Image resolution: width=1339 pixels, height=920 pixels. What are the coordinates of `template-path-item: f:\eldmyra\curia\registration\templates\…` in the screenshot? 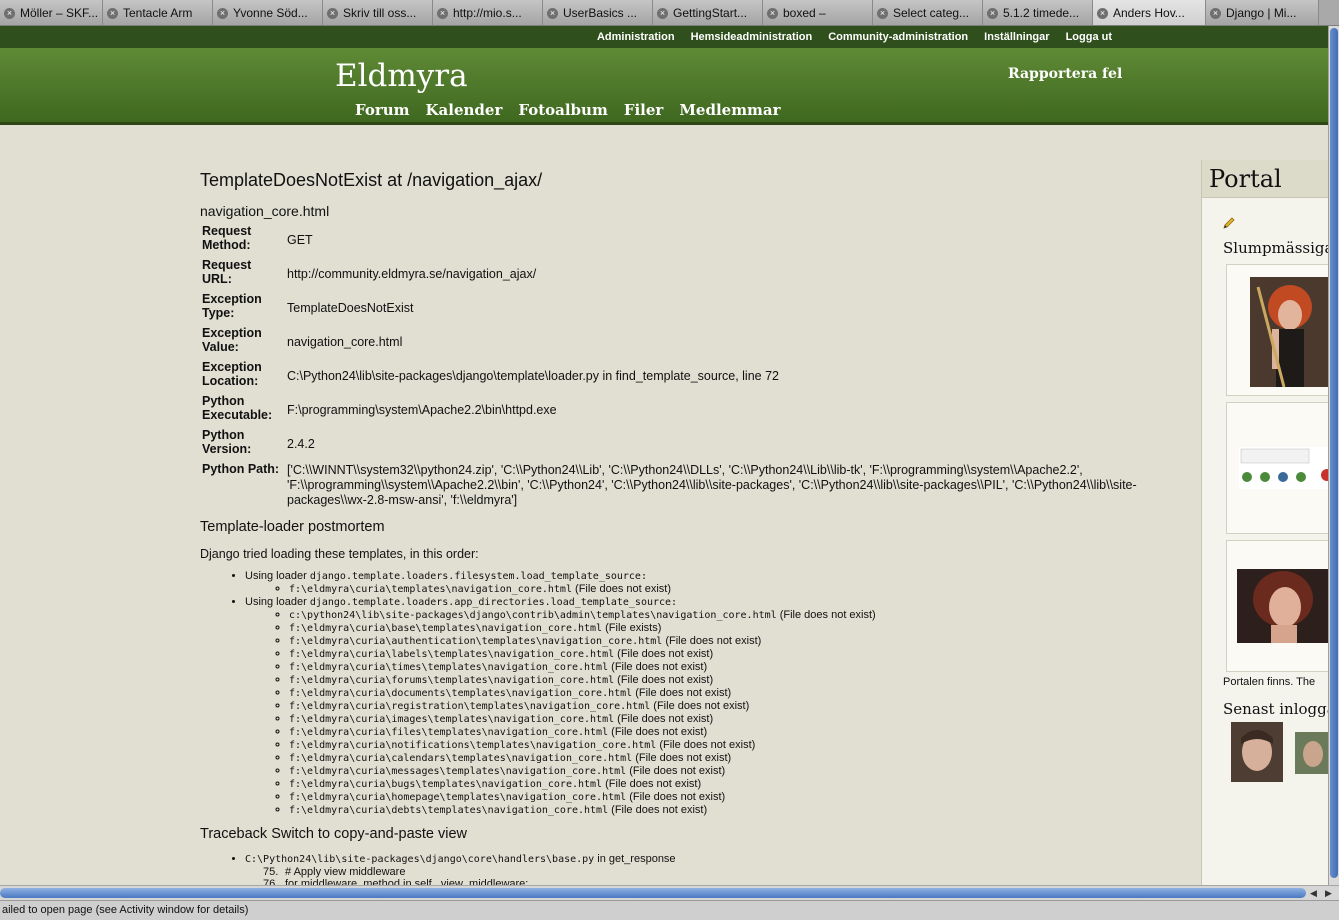 It's located at (739, 706).